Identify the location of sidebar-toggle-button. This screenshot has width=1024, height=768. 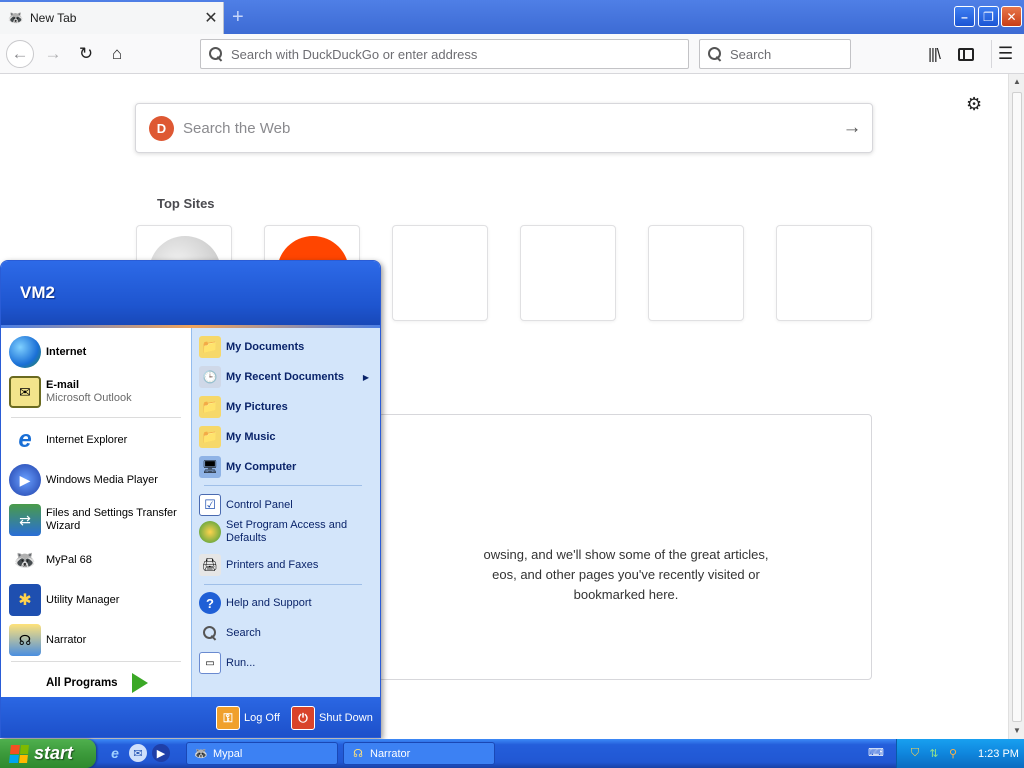
(966, 54).